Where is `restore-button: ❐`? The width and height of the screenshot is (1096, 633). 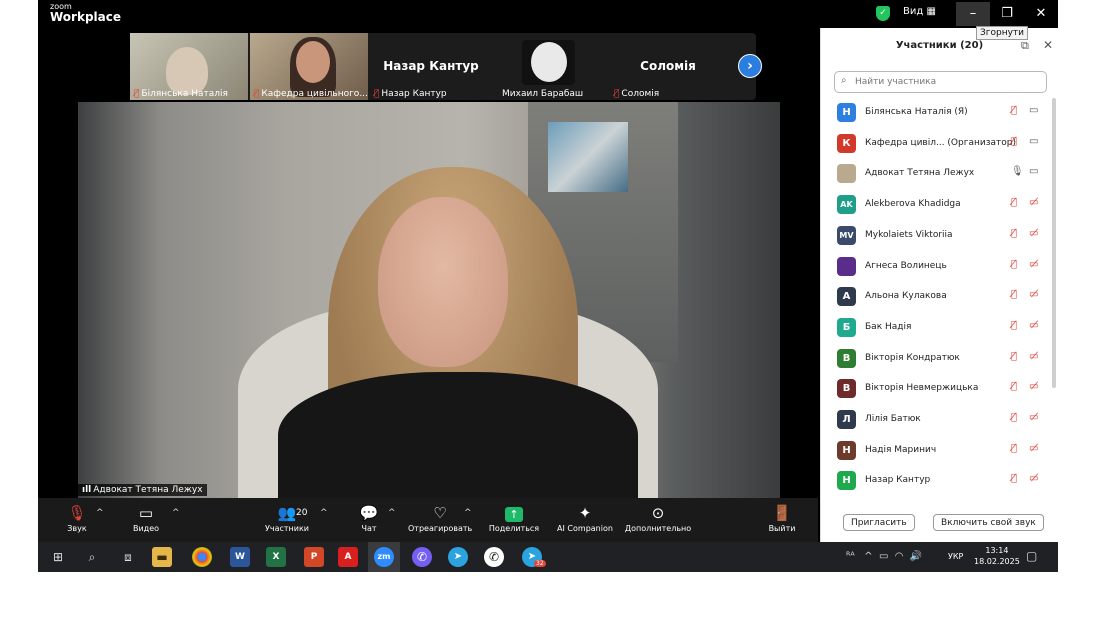 restore-button: ❐ is located at coordinates (1007, 14).